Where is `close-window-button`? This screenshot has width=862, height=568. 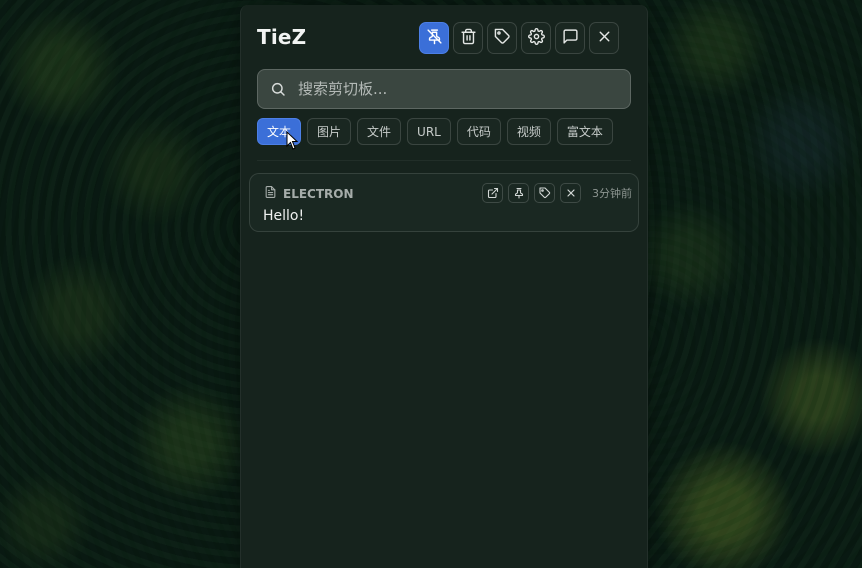
close-window-button is located at coordinates (604, 38).